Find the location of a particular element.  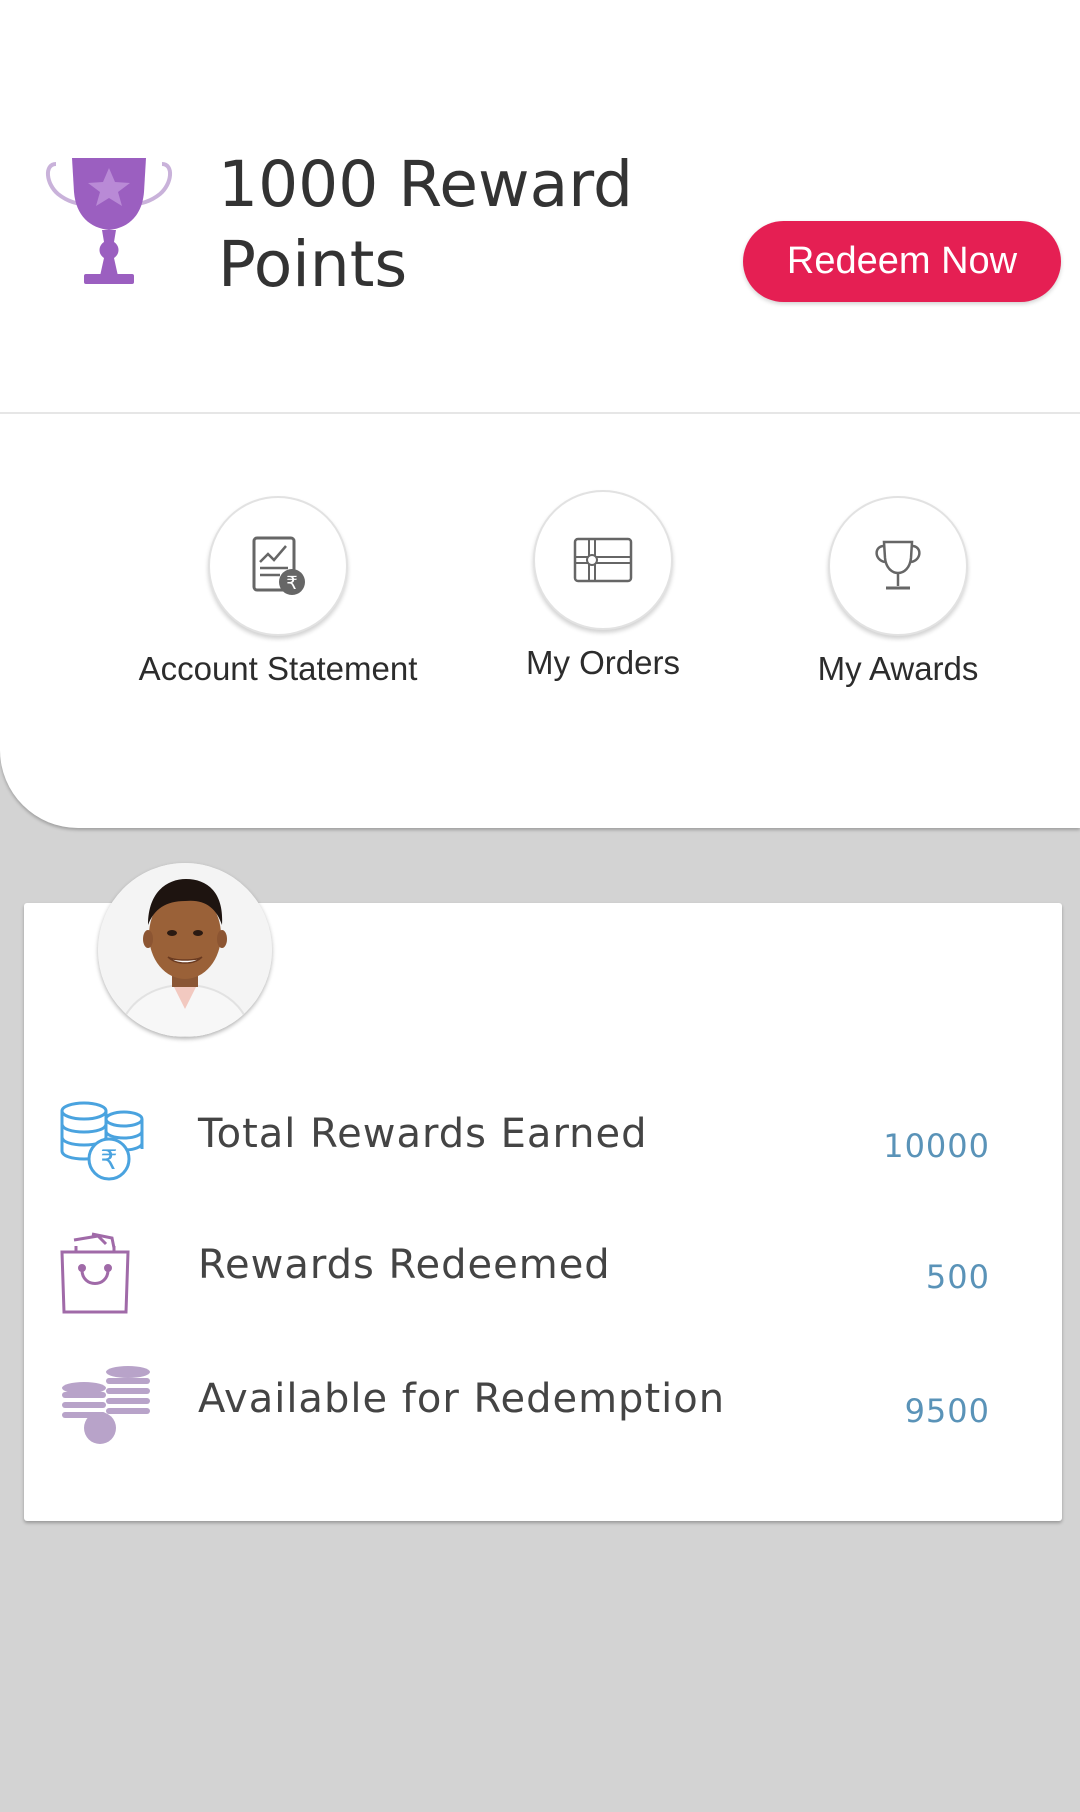

stat-row-total-rewards-earned: ₹ Total Rewards Earned 10000 is located at coordinates (543, 1149).